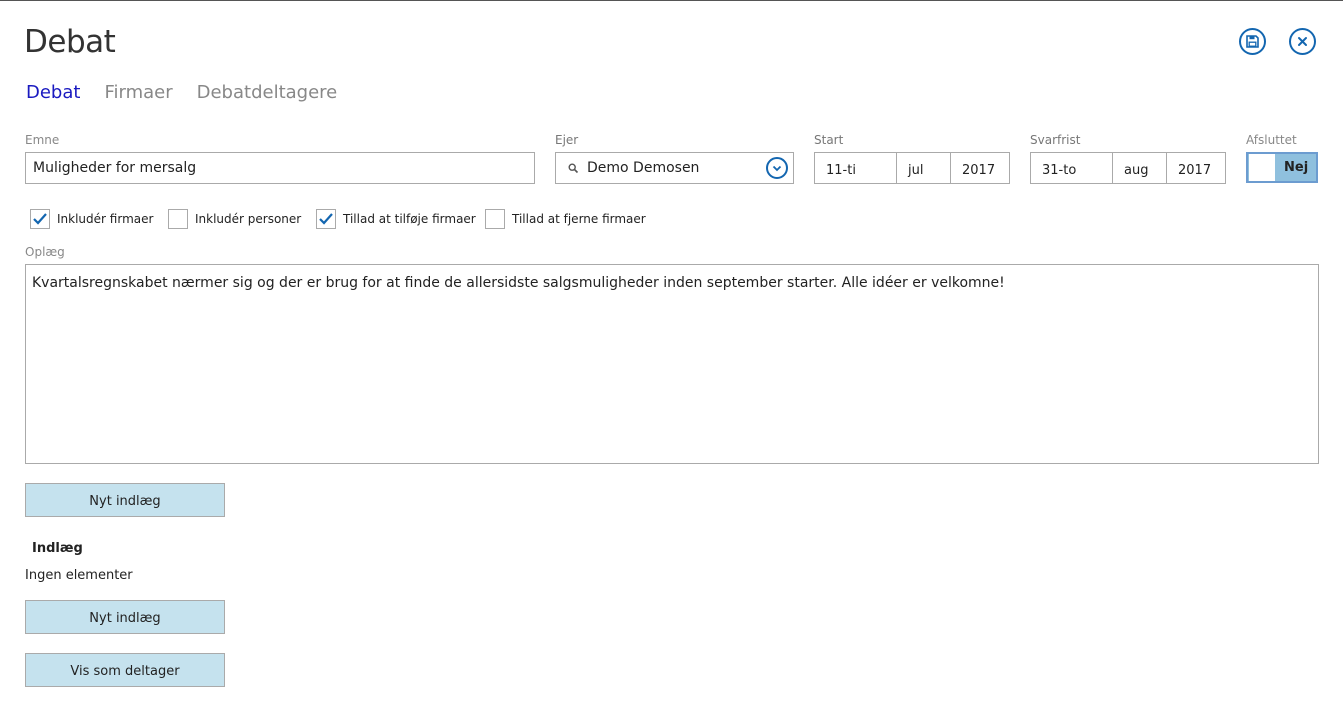  What do you see at coordinates (573, 167) in the screenshot?
I see `search-icon` at bounding box center [573, 167].